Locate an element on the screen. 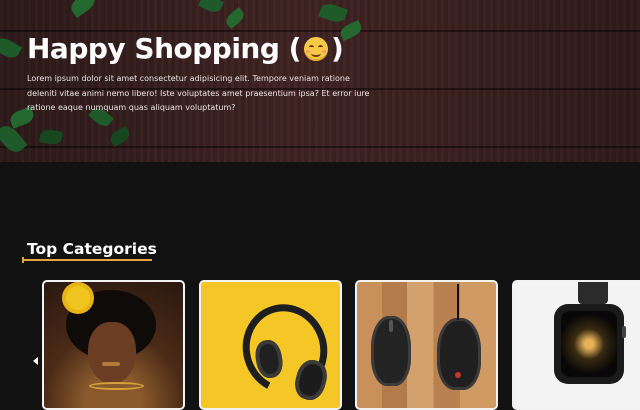 This screenshot has height=410, width=640. face-shape is located at coordinates (112, 353).